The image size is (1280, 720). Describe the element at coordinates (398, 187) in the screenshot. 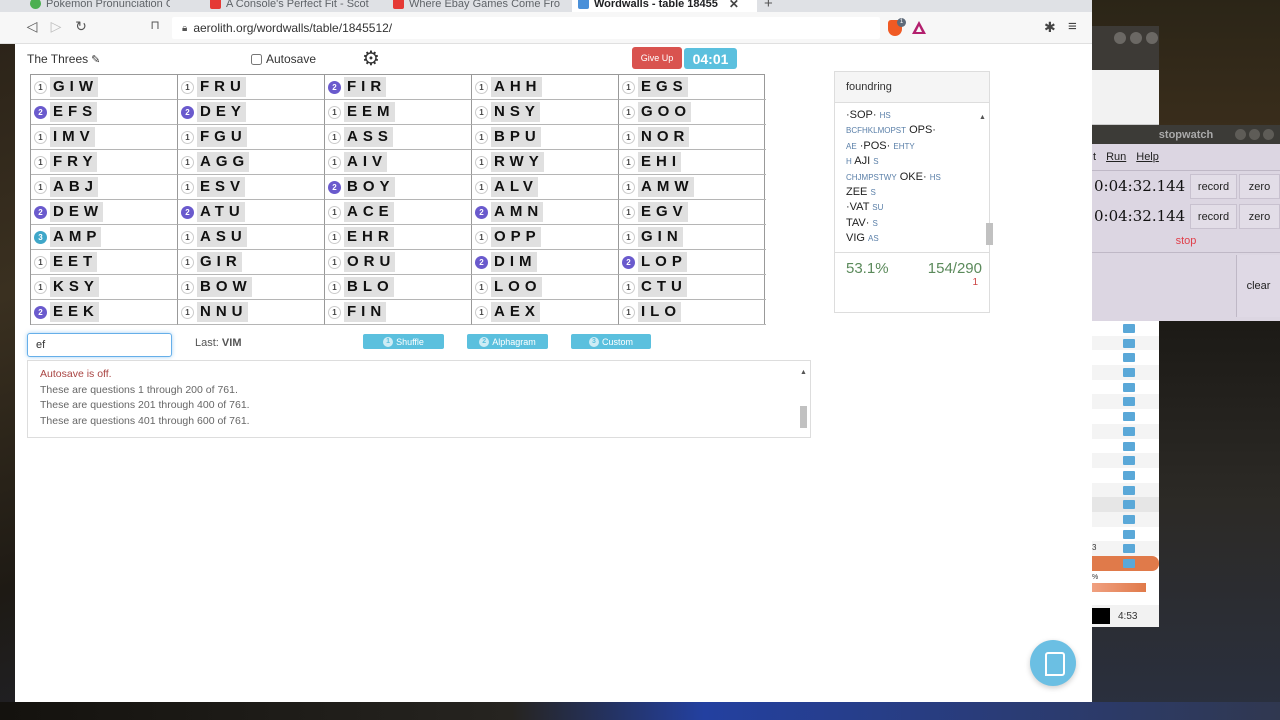

I see `question-cell: 2 BOY` at that location.